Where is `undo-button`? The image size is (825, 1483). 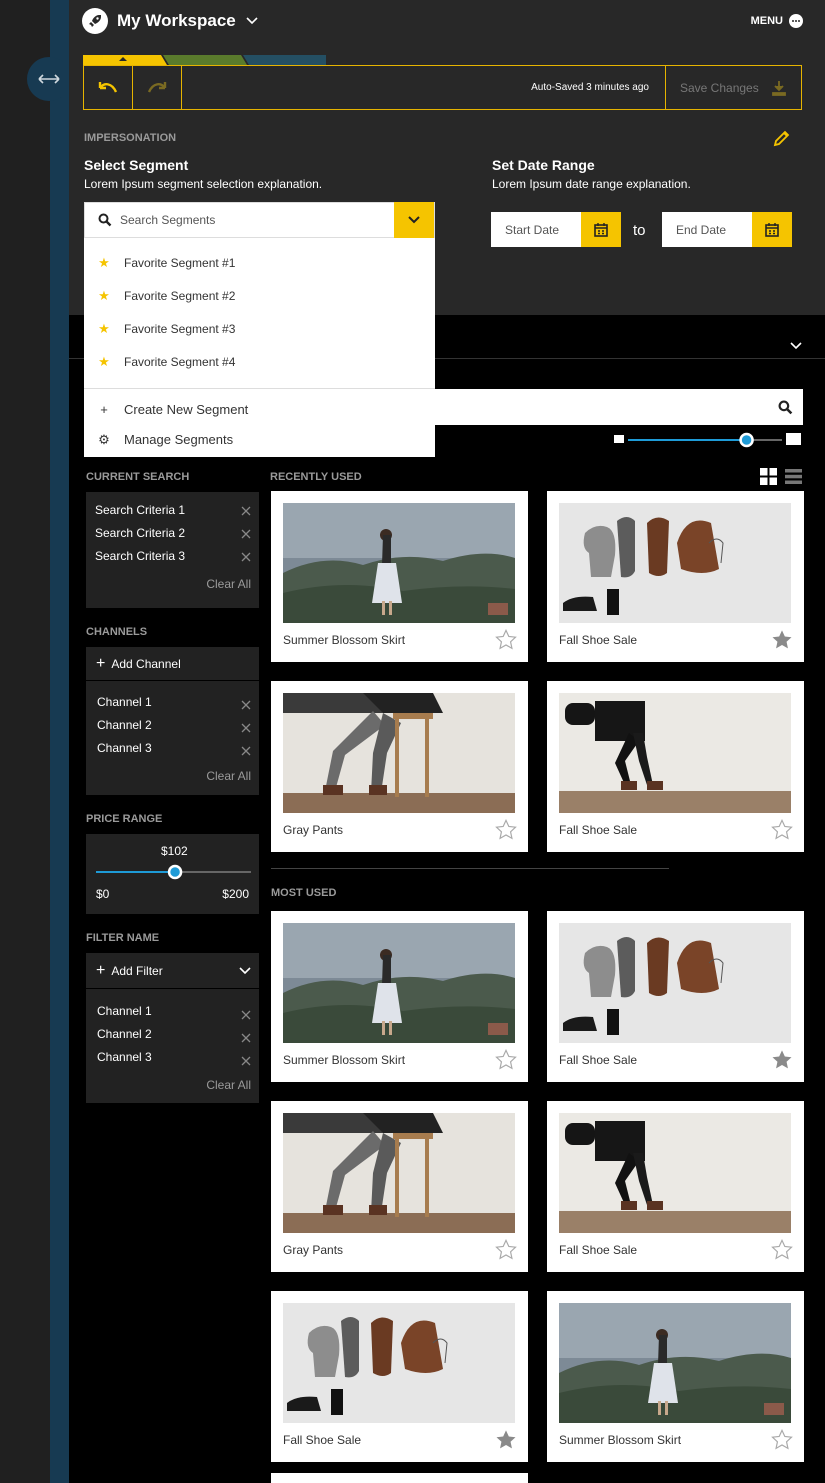
undo-button is located at coordinates (108, 87).